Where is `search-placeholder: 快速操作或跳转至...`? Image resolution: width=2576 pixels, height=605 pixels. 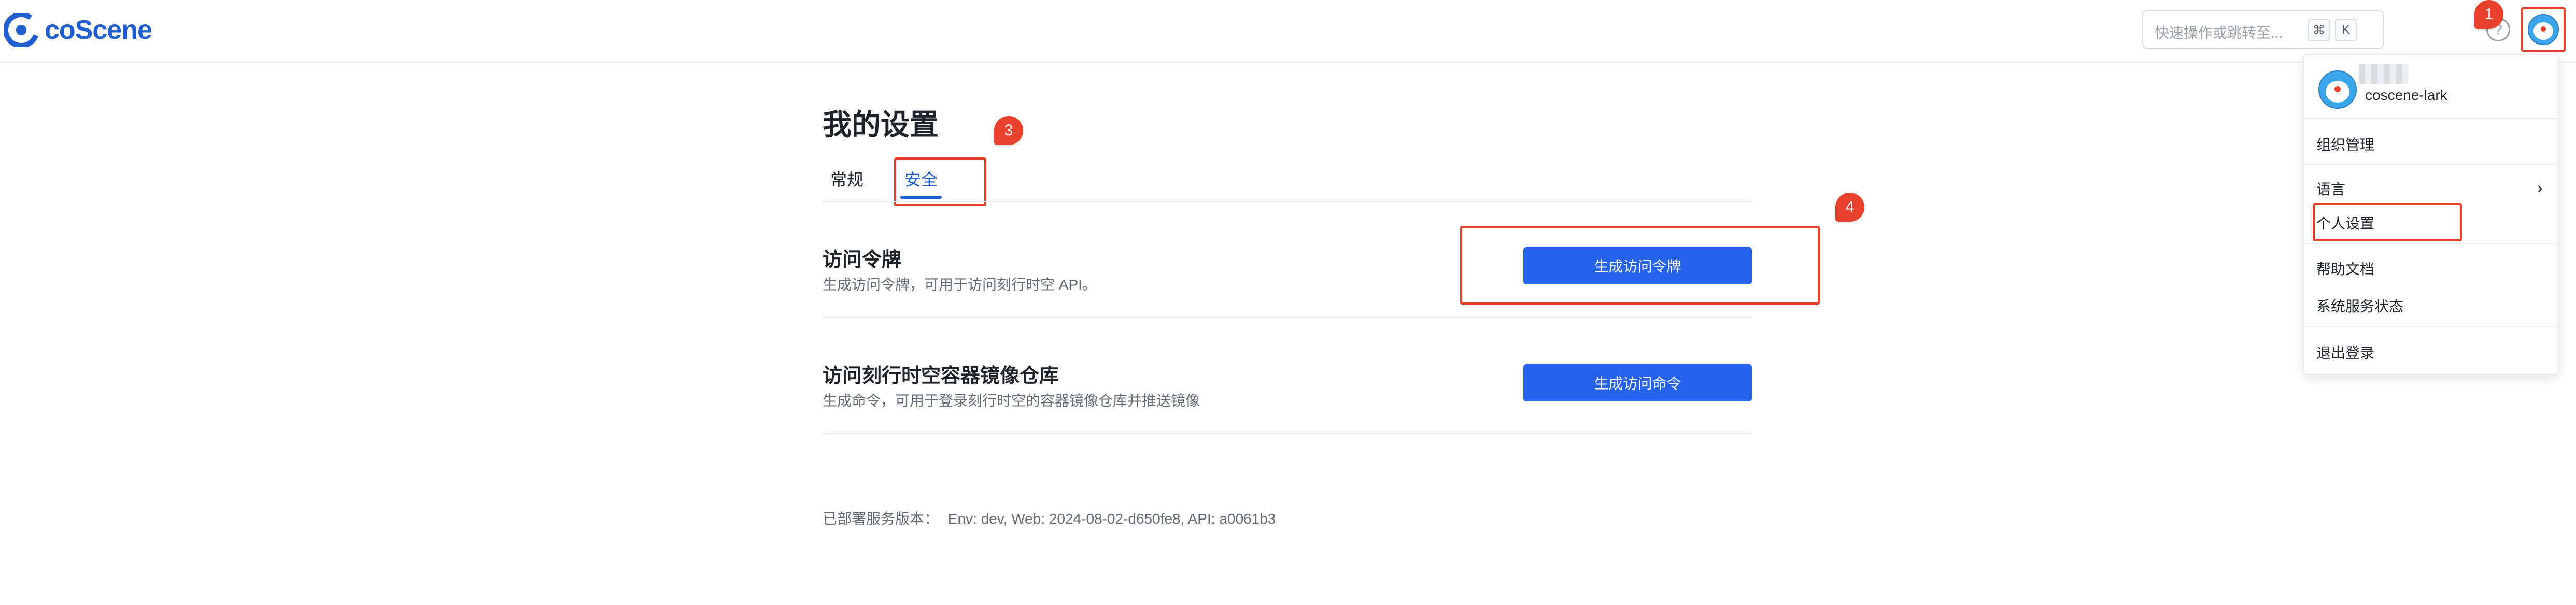
search-placeholder: 快速操作或跳转至... is located at coordinates (2219, 33).